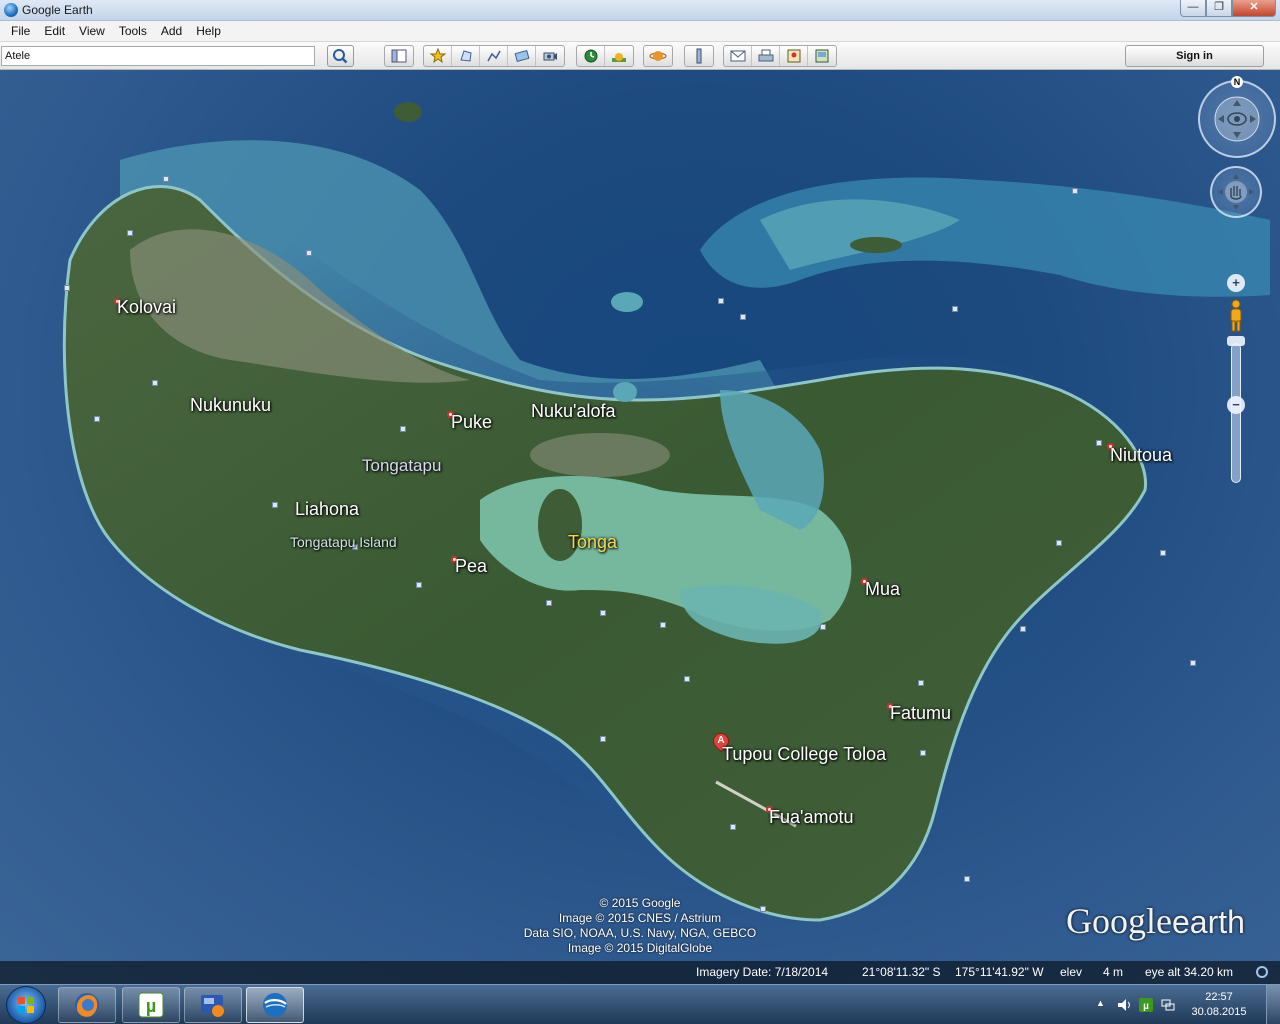  What do you see at coordinates (327, 509) in the screenshot?
I see `label-liahona: Liahona` at bounding box center [327, 509].